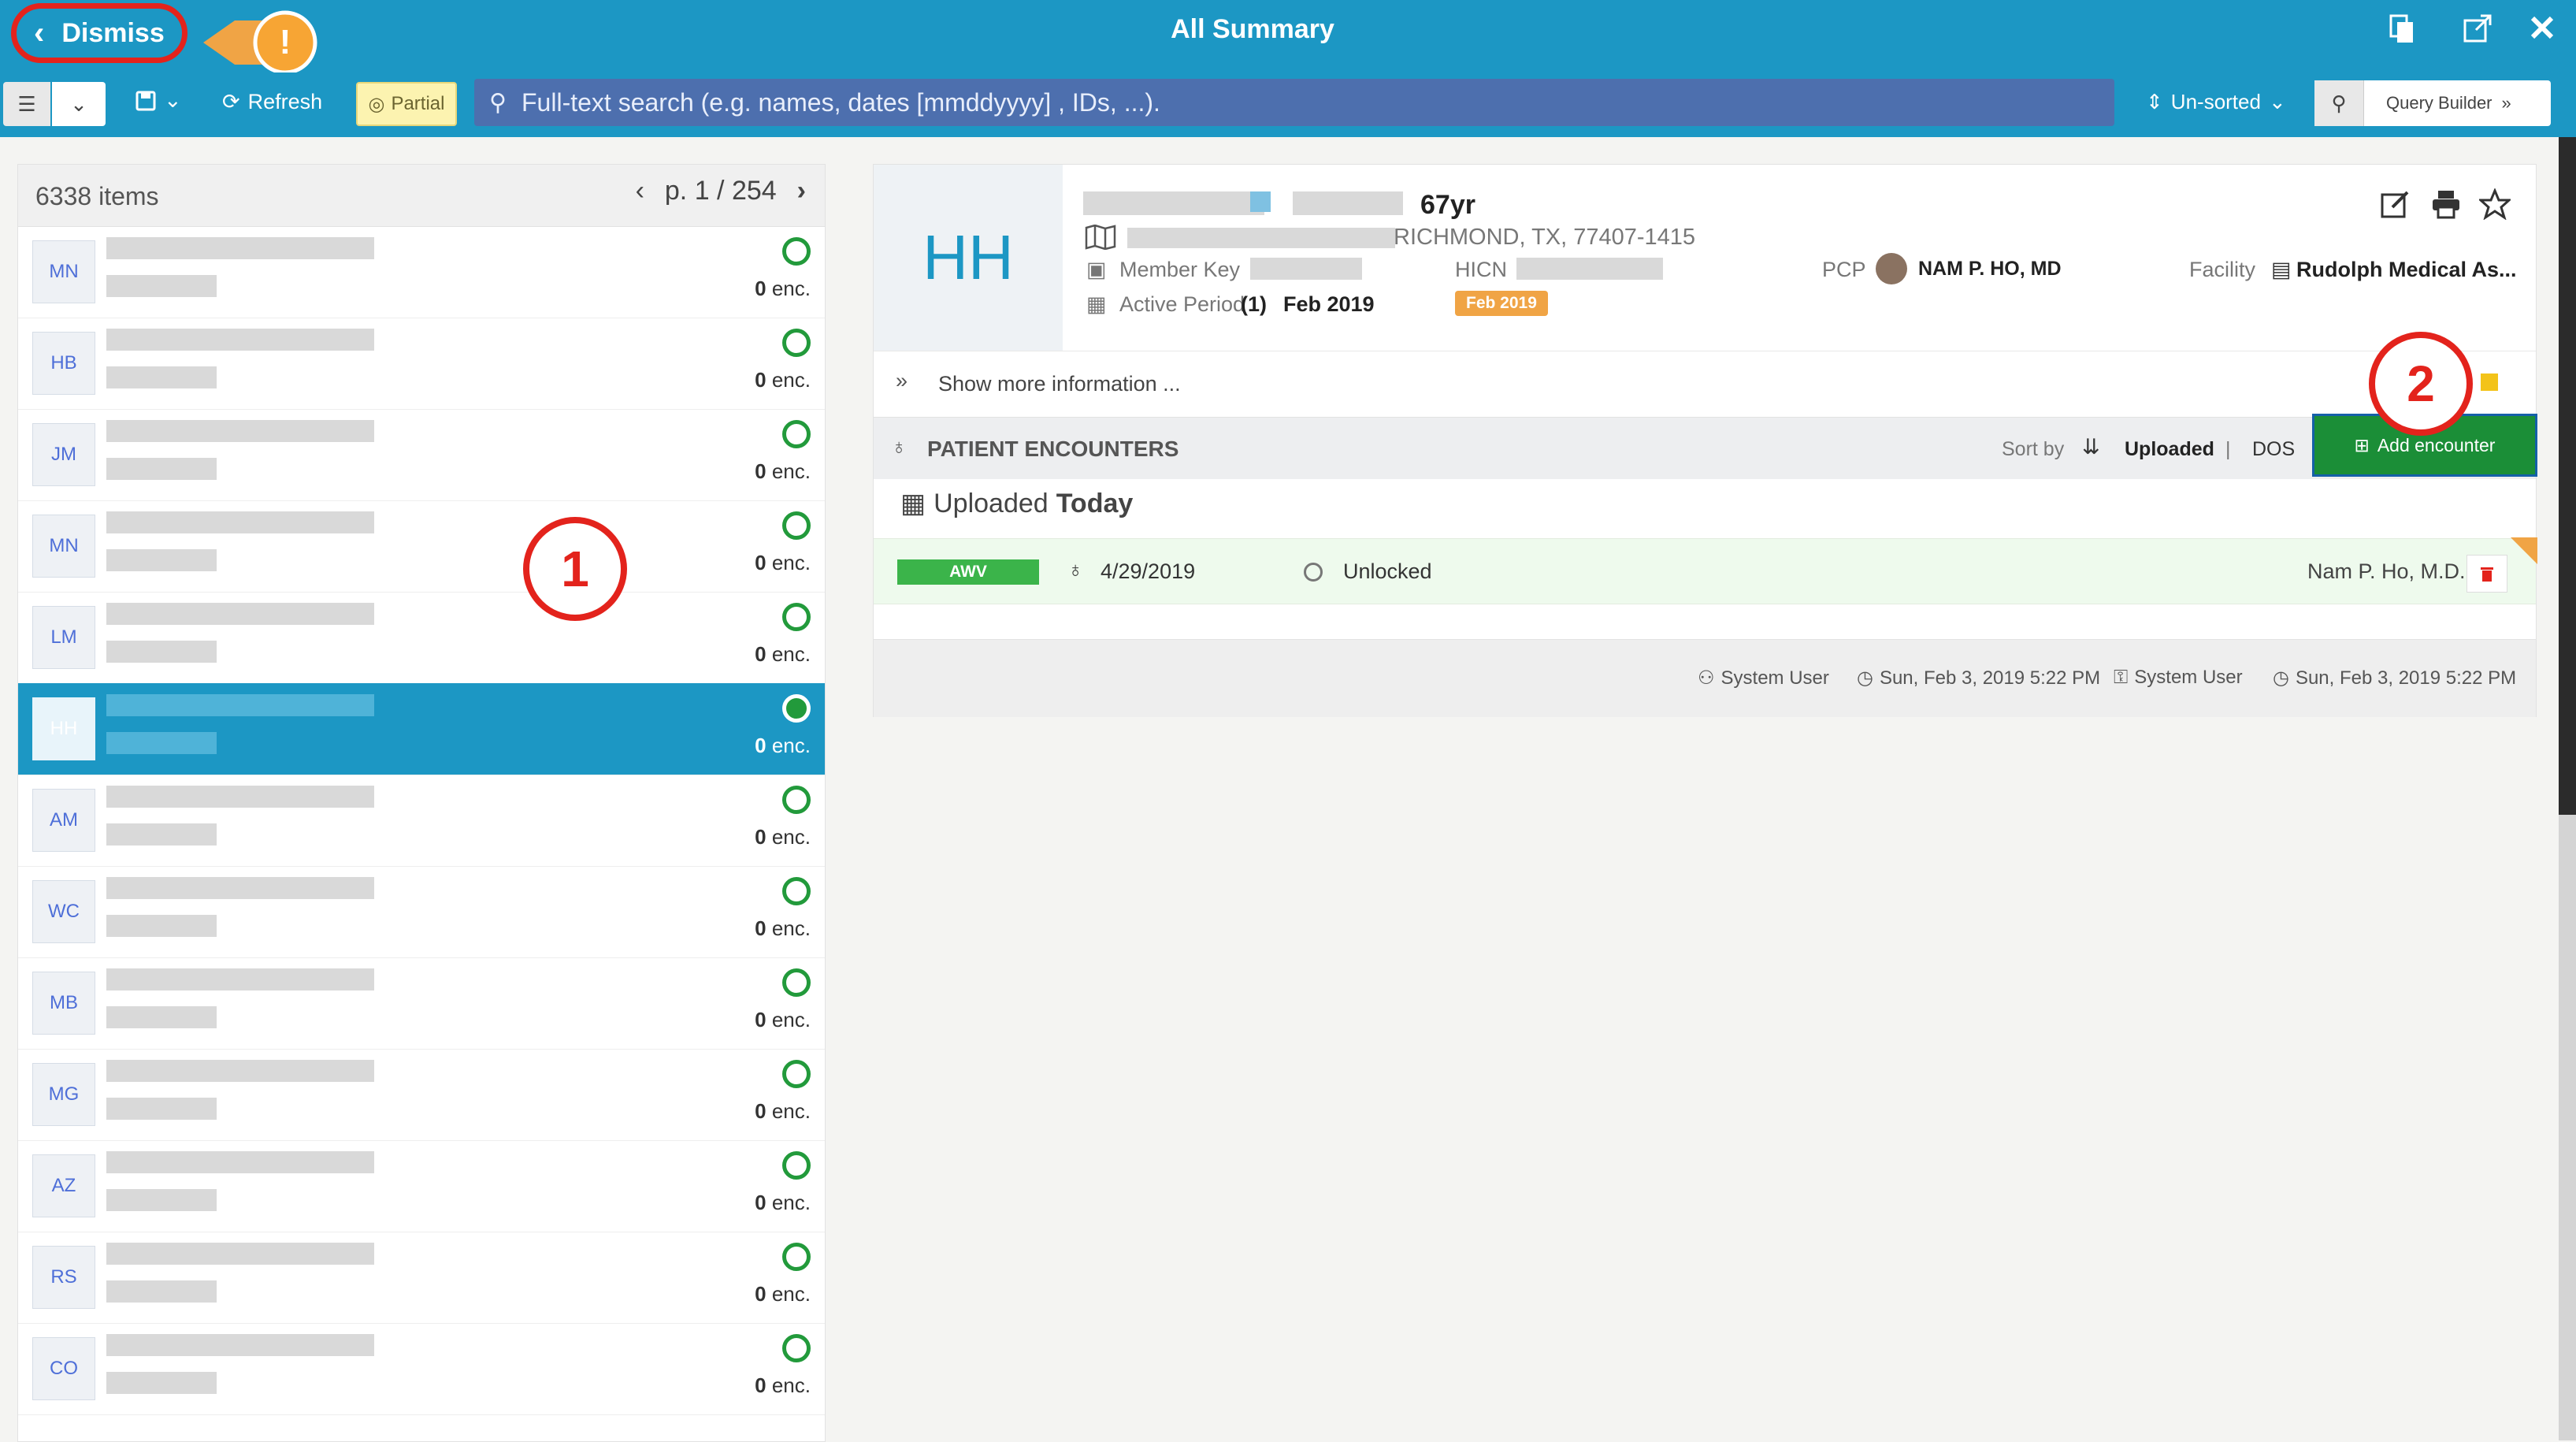 The height and width of the screenshot is (1442, 2576). I want to click on trash-icon, so click(2487, 574).